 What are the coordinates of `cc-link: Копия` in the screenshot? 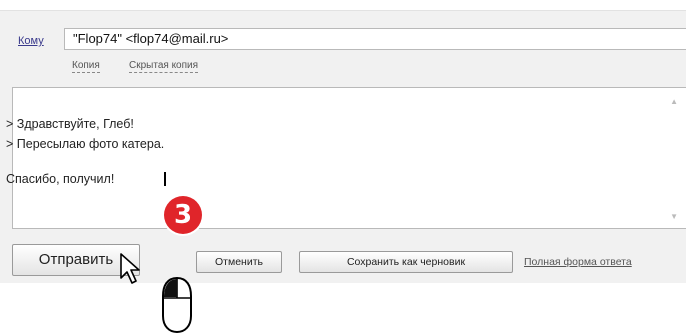 It's located at (86, 66).